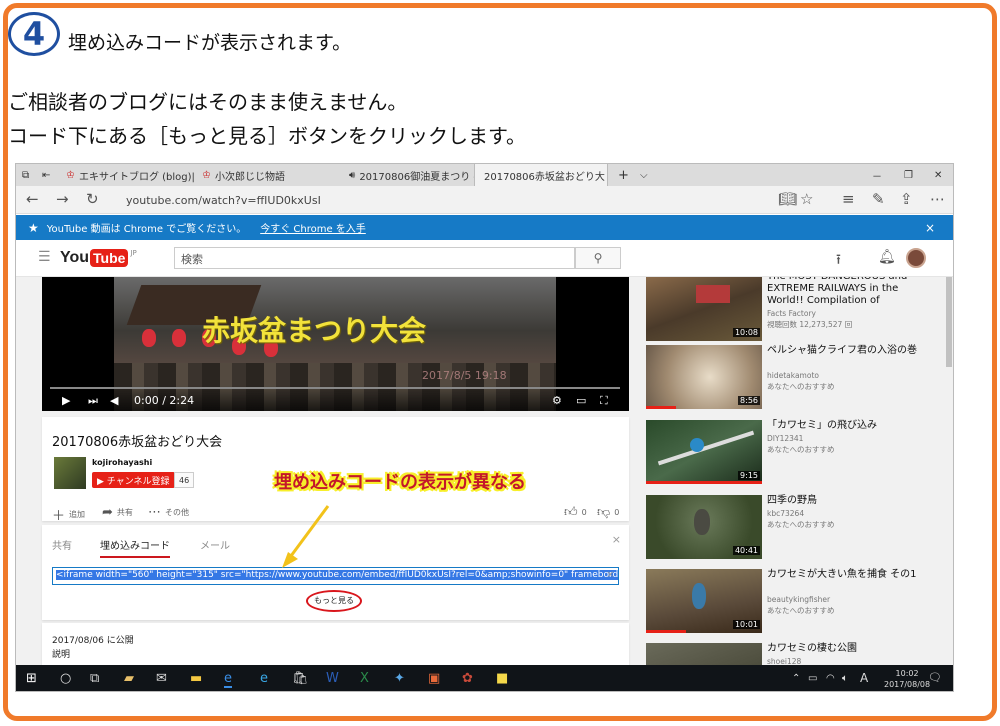 This screenshot has height=726, width=1000. Describe the element at coordinates (93, 401) in the screenshot. I see `next-icon: ⏭︎` at that location.